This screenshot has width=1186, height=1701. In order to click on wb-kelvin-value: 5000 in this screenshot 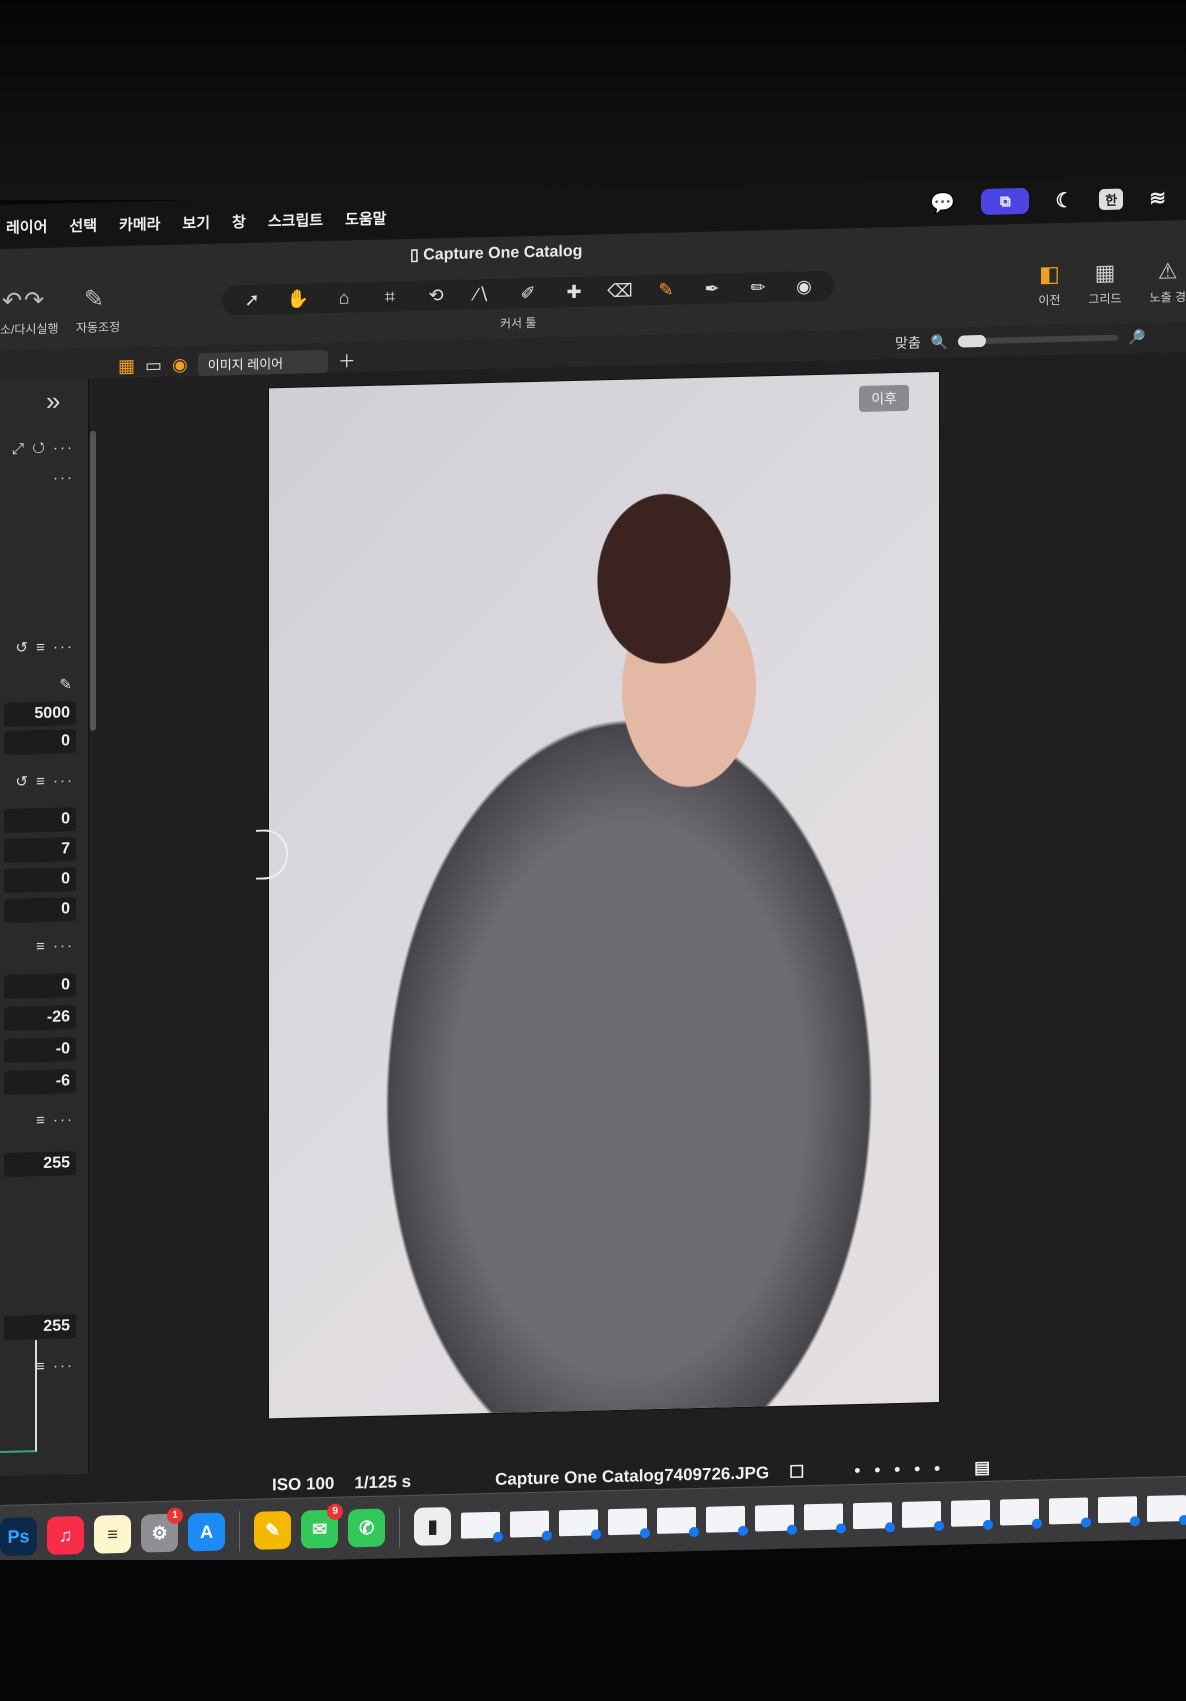, I will do `click(40, 714)`.